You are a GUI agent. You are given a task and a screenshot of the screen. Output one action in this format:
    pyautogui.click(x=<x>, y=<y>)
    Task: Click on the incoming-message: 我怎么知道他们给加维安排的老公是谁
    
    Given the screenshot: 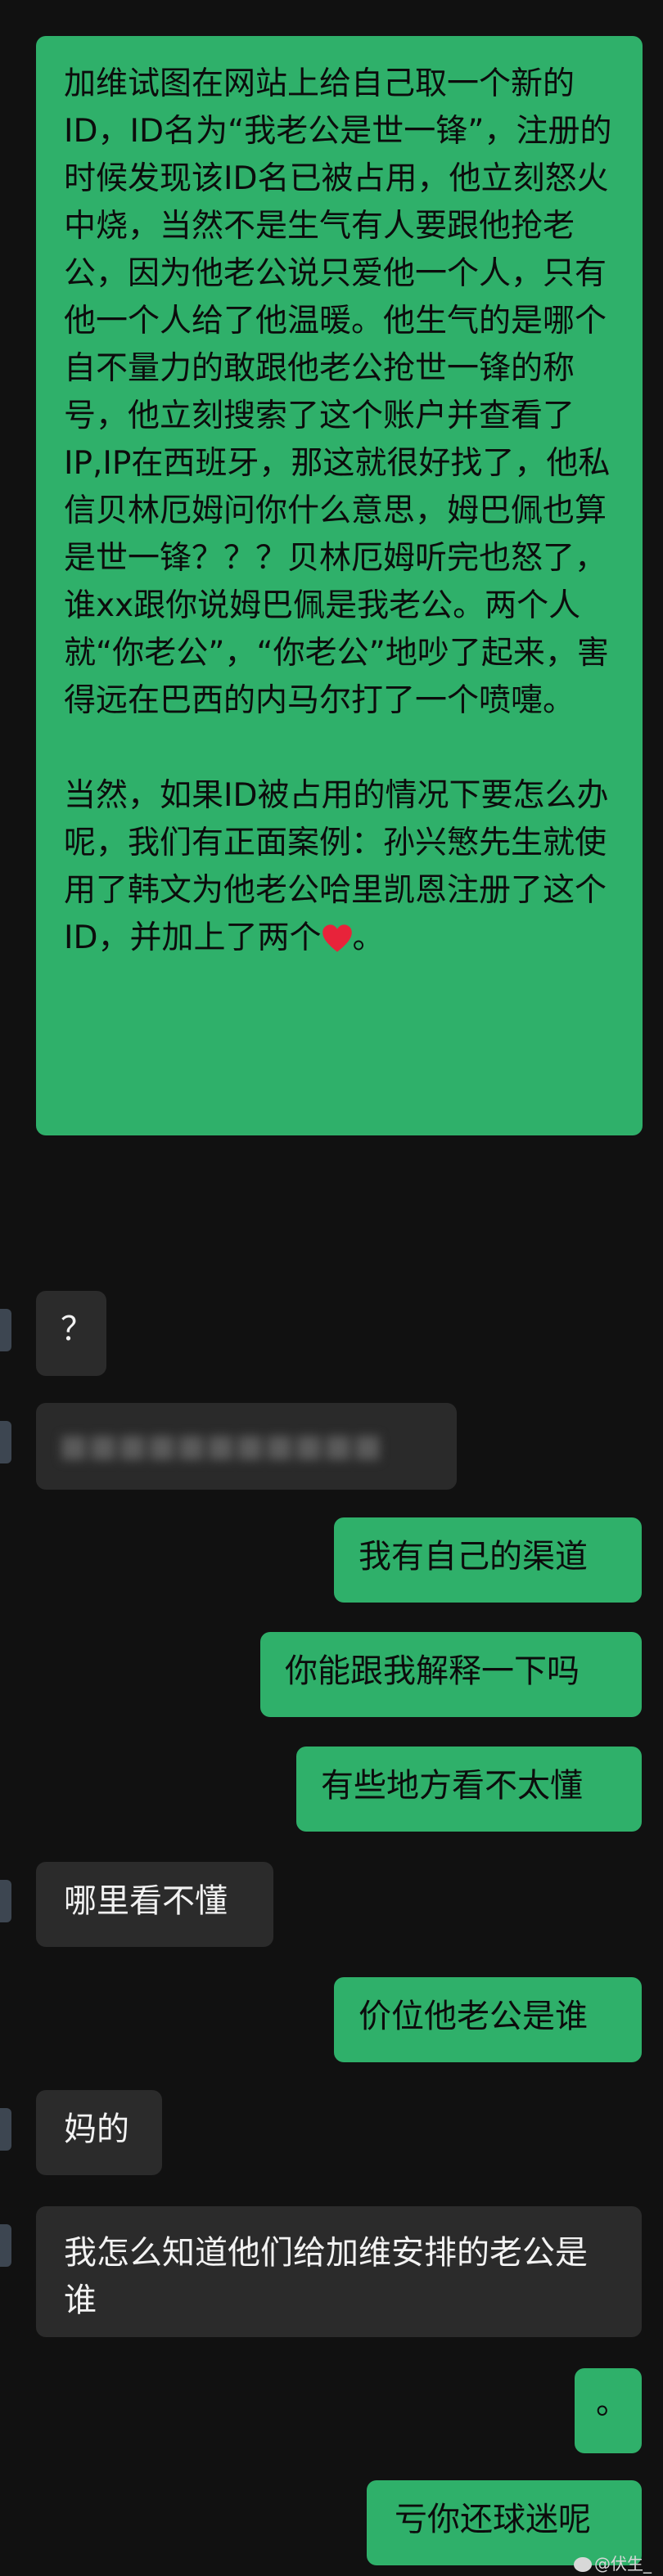 What is the action you would take?
    pyautogui.click(x=339, y=2271)
    